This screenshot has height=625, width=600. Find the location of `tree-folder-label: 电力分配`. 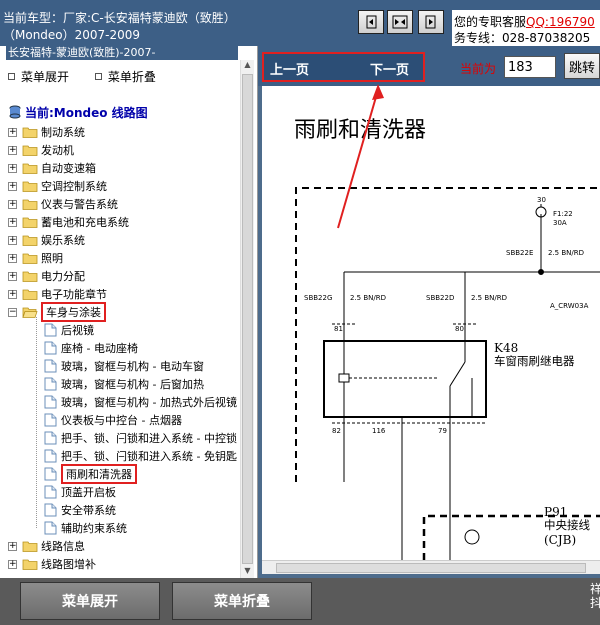

tree-folder-label: 电力分配 is located at coordinates (63, 276).